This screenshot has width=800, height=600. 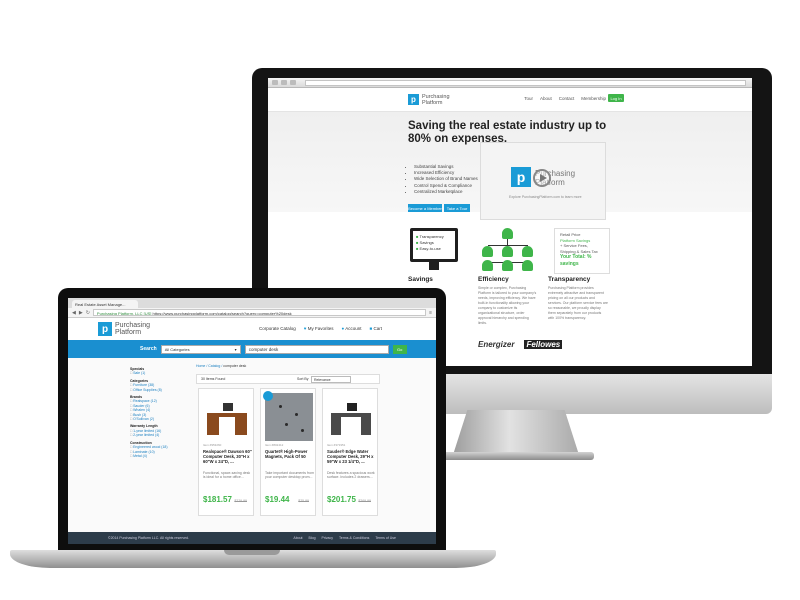 What do you see at coordinates (336, 445) in the screenshot?
I see `product-sku: Item #371951` at bounding box center [336, 445].